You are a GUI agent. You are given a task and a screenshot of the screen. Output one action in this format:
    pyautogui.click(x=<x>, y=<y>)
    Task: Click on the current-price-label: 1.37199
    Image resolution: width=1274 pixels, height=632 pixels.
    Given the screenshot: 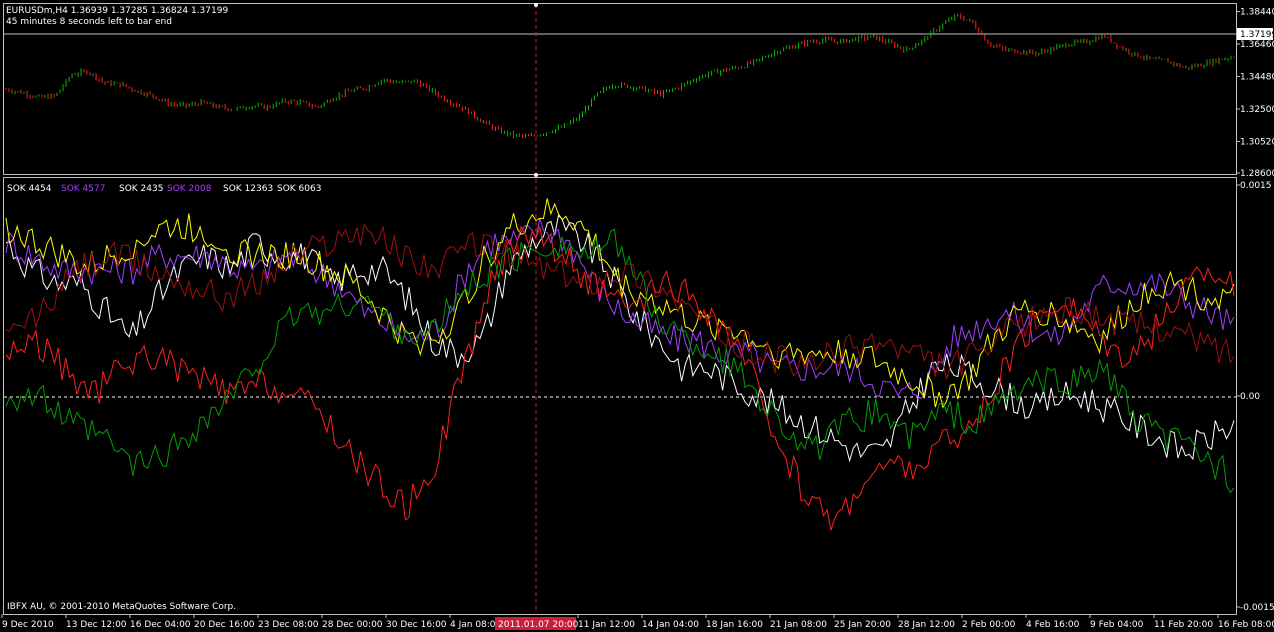 What is the action you would take?
    pyautogui.click(x=1257, y=35)
    